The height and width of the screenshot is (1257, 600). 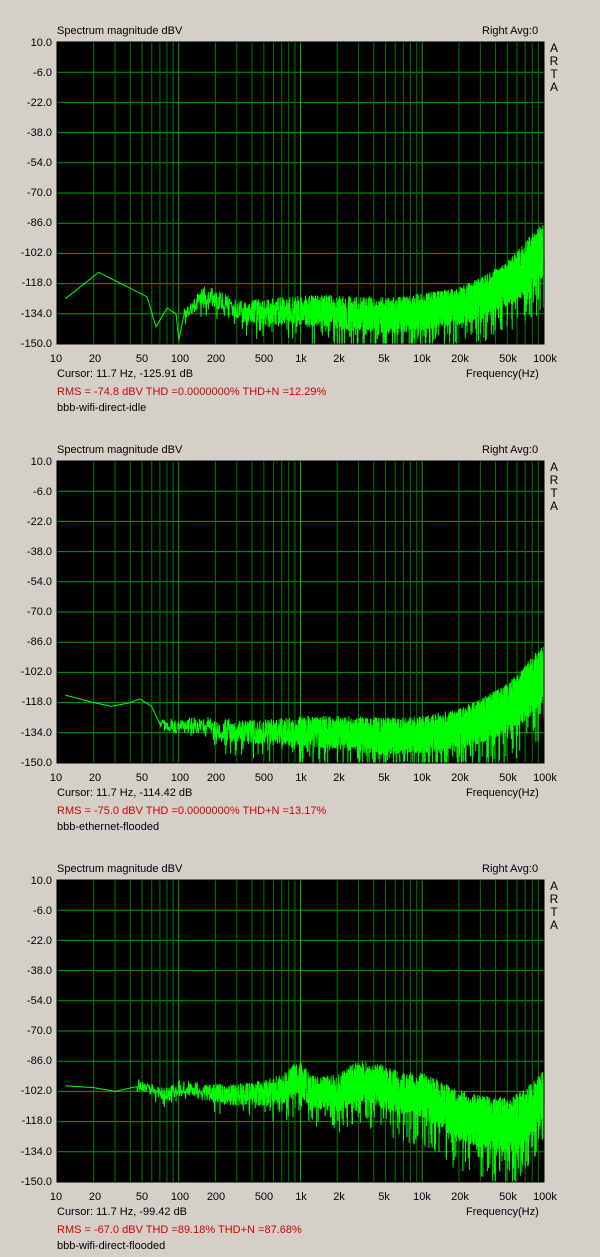 What do you see at coordinates (125, 374) in the screenshot?
I see `cursor-readout: Cursor: 11.7 Hz, -125.91 dB` at bounding box center [125, 374].